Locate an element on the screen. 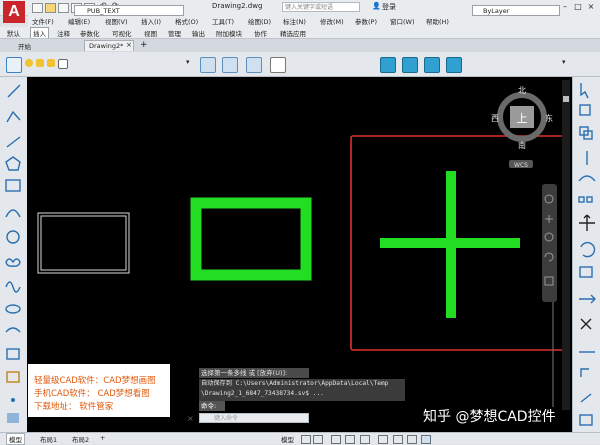 The image size is (600, 445). promo-line-3: 下载地址： 软件管家 is located at coordinates (74, 407).